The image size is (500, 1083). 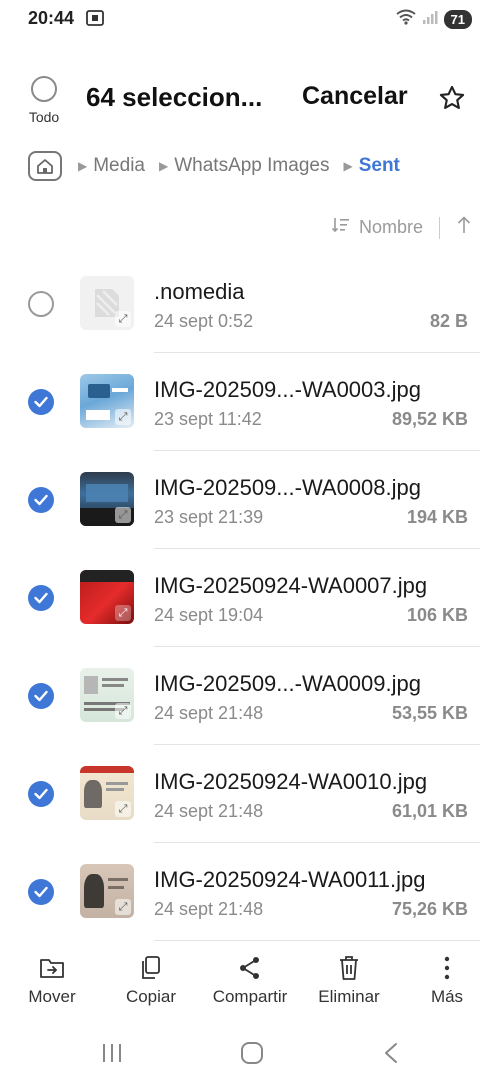 I want to click on select-all-checkbox, so click(x=44, y=89).